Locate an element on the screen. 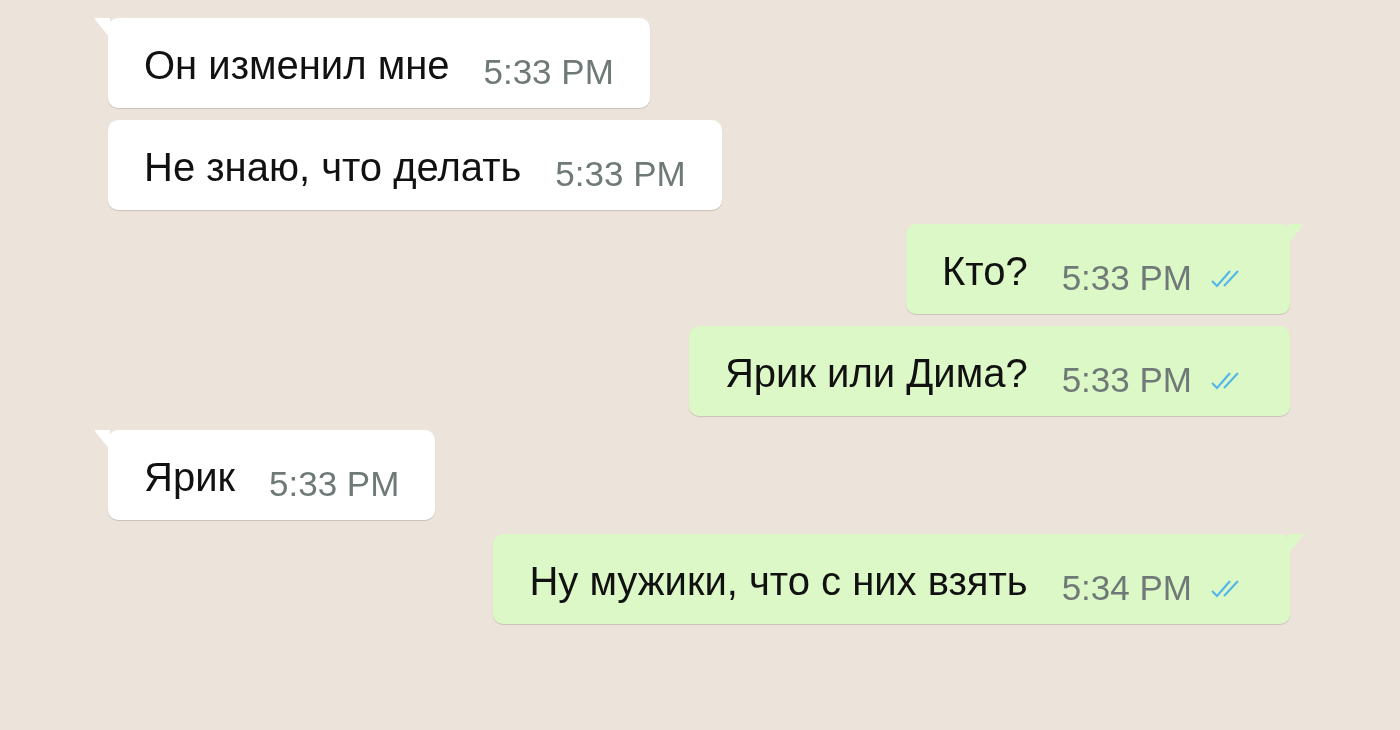  message-text: Ярик или Дима? is located at coordinates (876, 373).